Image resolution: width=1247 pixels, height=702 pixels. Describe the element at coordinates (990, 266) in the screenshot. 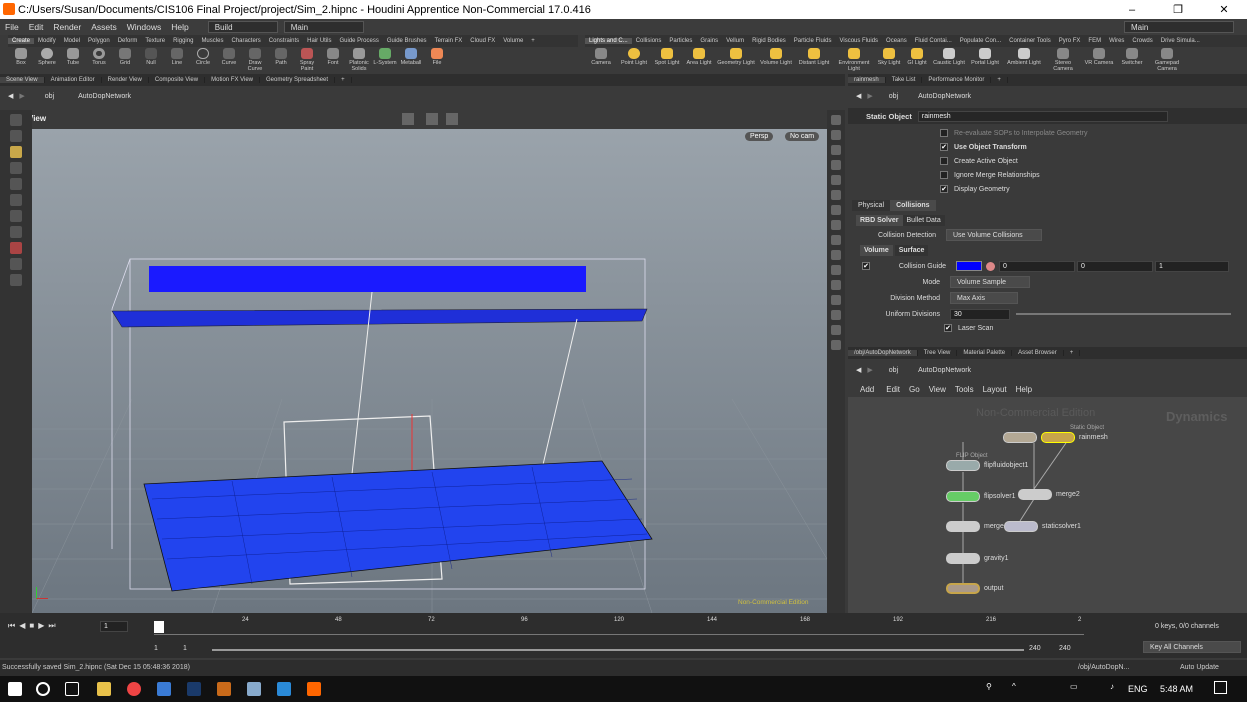

I see `color-picker-icon` at that location.